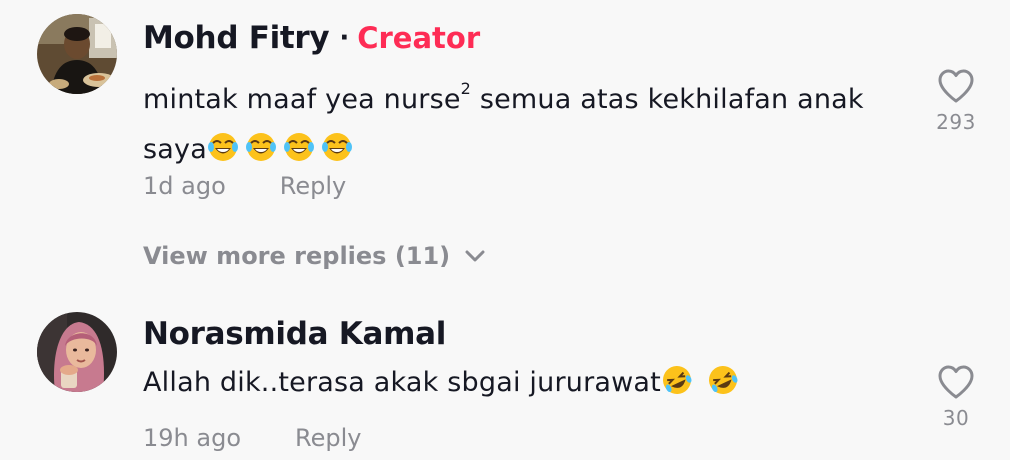  Describe the element at coordinates (956, 122) in the screenshot. I see `like-count: 293` at that location.